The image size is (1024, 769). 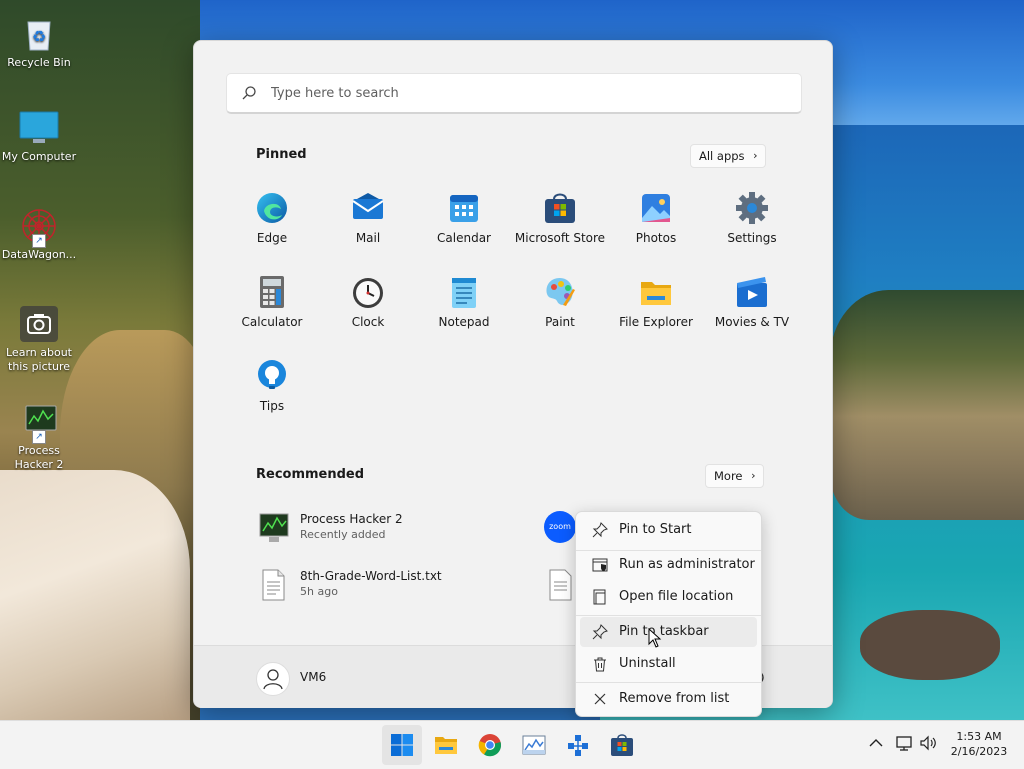 What do you see at coordinates (752, 238) in the screenshot?
I see `app-label: Settings` at bounding box center [752, 238].